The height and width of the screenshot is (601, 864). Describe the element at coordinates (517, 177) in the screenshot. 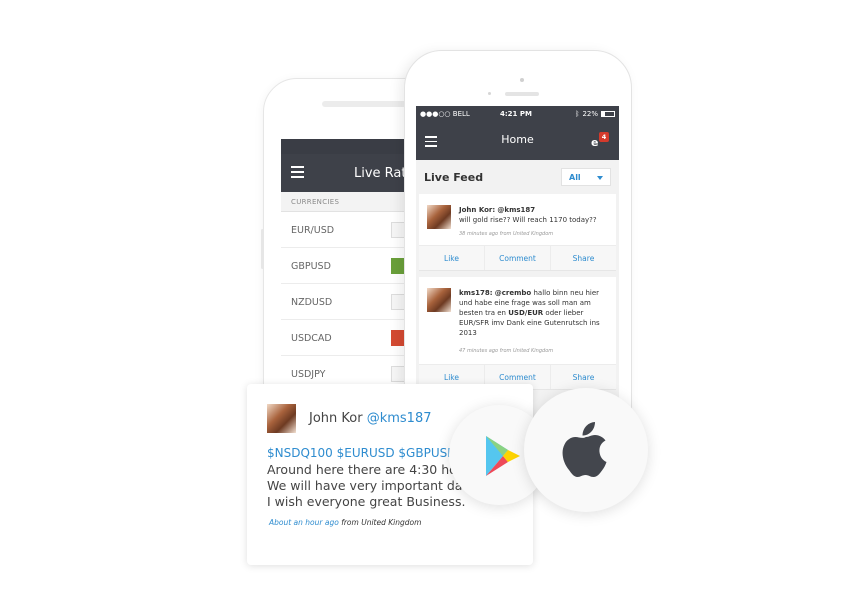

I see `feed-header: Live Feed All` at that location.